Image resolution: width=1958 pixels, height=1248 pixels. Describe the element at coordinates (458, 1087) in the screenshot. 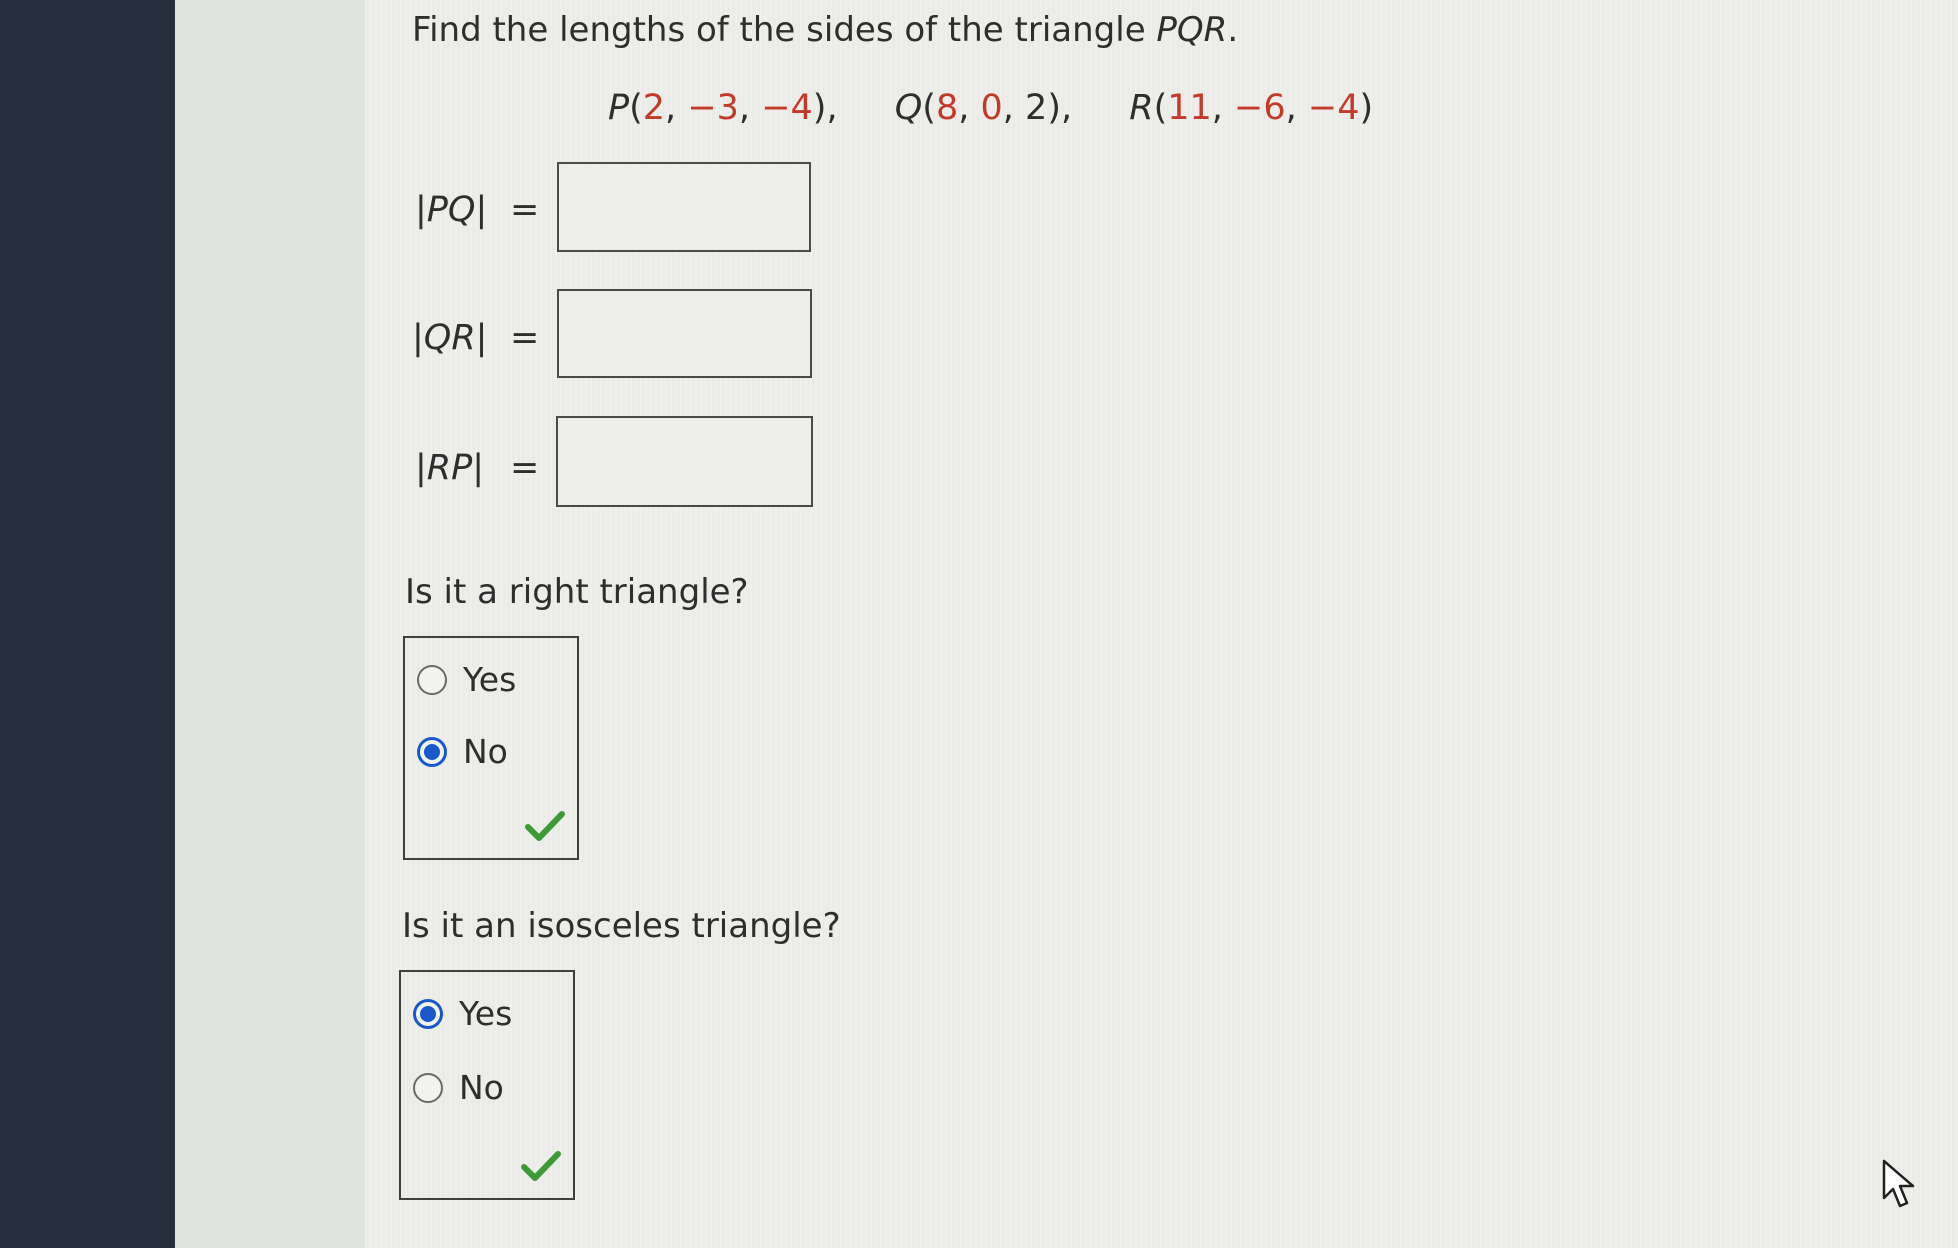

I see `isosceles-option-no: No` at that location.